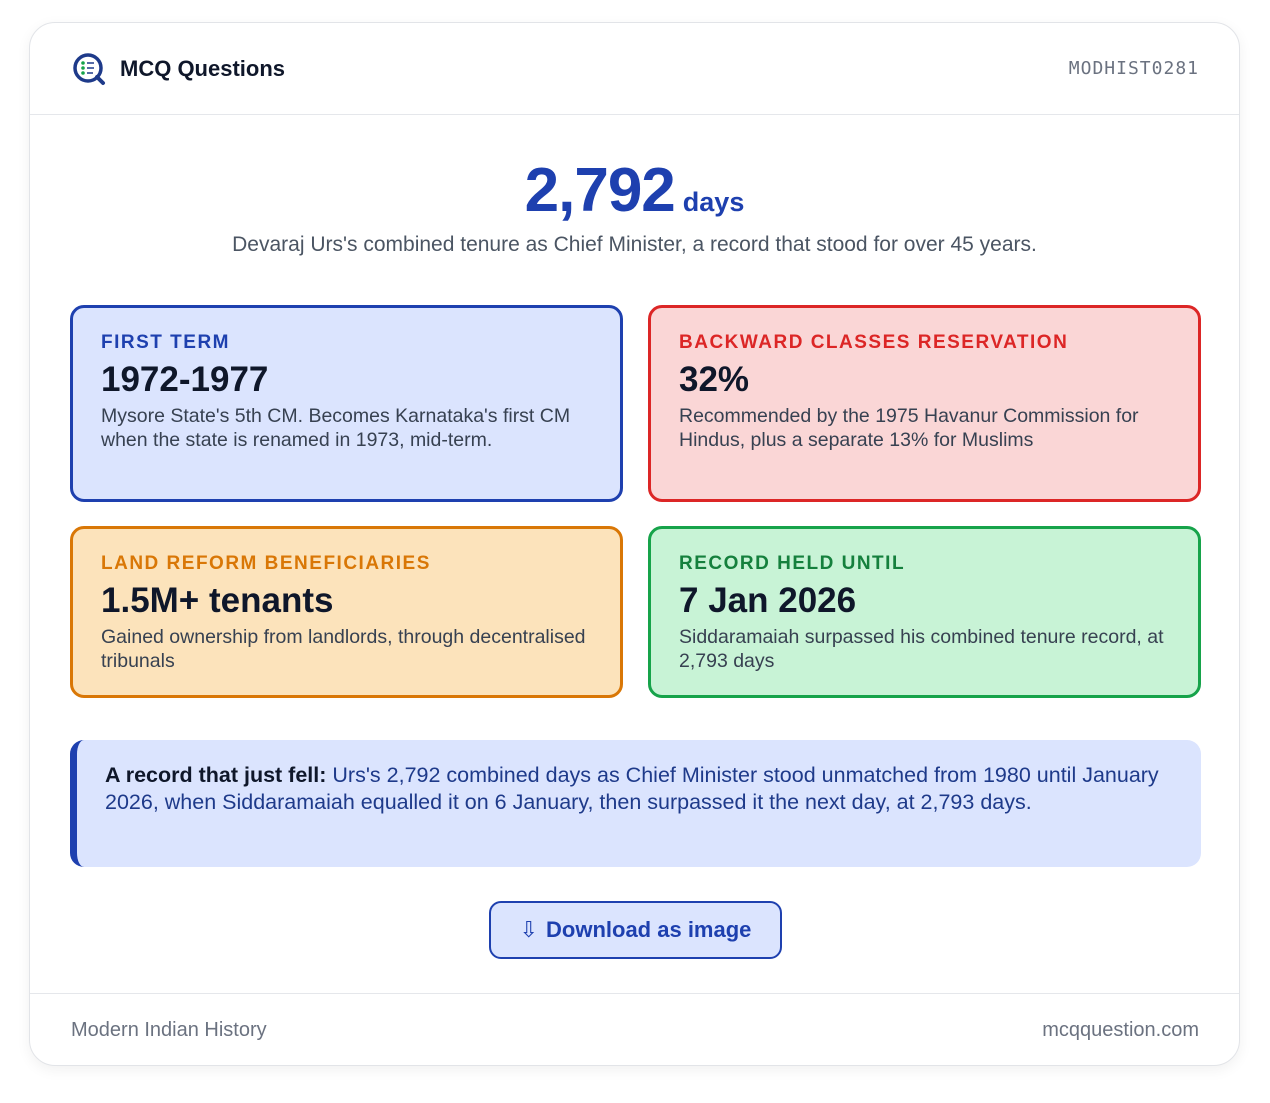 The image size is (1270, 1103). Describe the element at coordinates (792, 563) in the screenshot. I see `stat-label: RECORD HELD UNTIL` at that location.